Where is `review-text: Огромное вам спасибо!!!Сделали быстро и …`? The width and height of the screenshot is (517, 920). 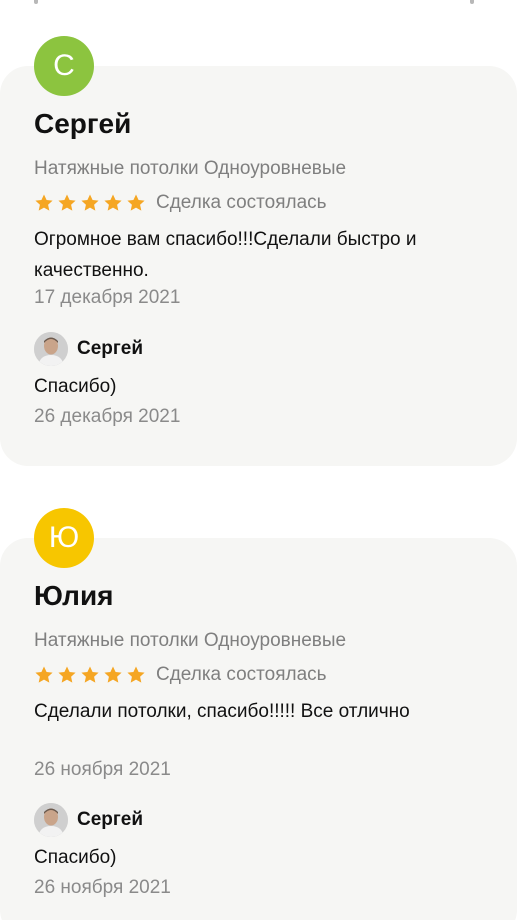
review-text: Огромное вам спасибо!!!Сделали быстро и … is located at coordinates (225, 255).